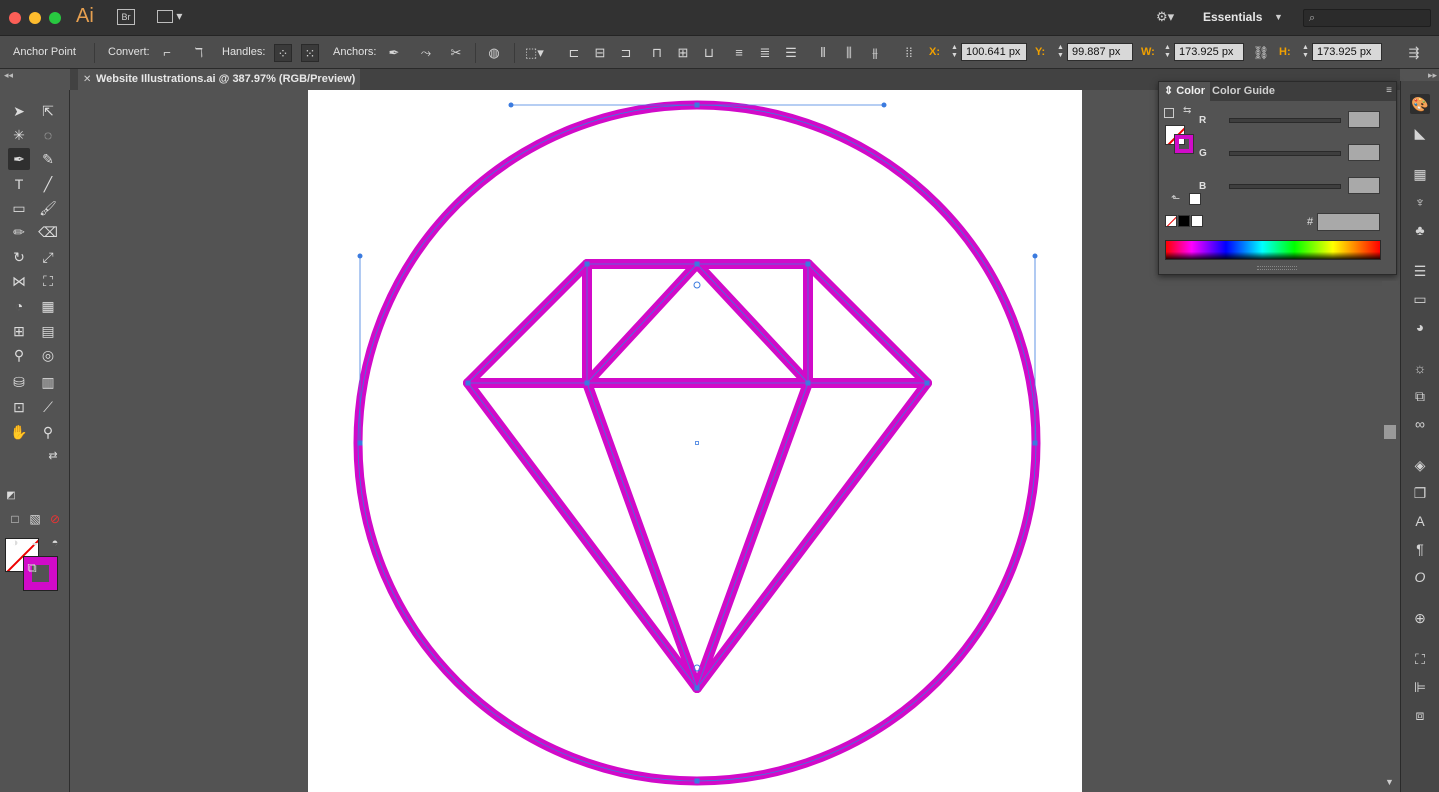  What do you see at coordinates (875, 53) in the screenshot?
I see `distribute-right-icon: ⫵` at bounding box center [875, 53].